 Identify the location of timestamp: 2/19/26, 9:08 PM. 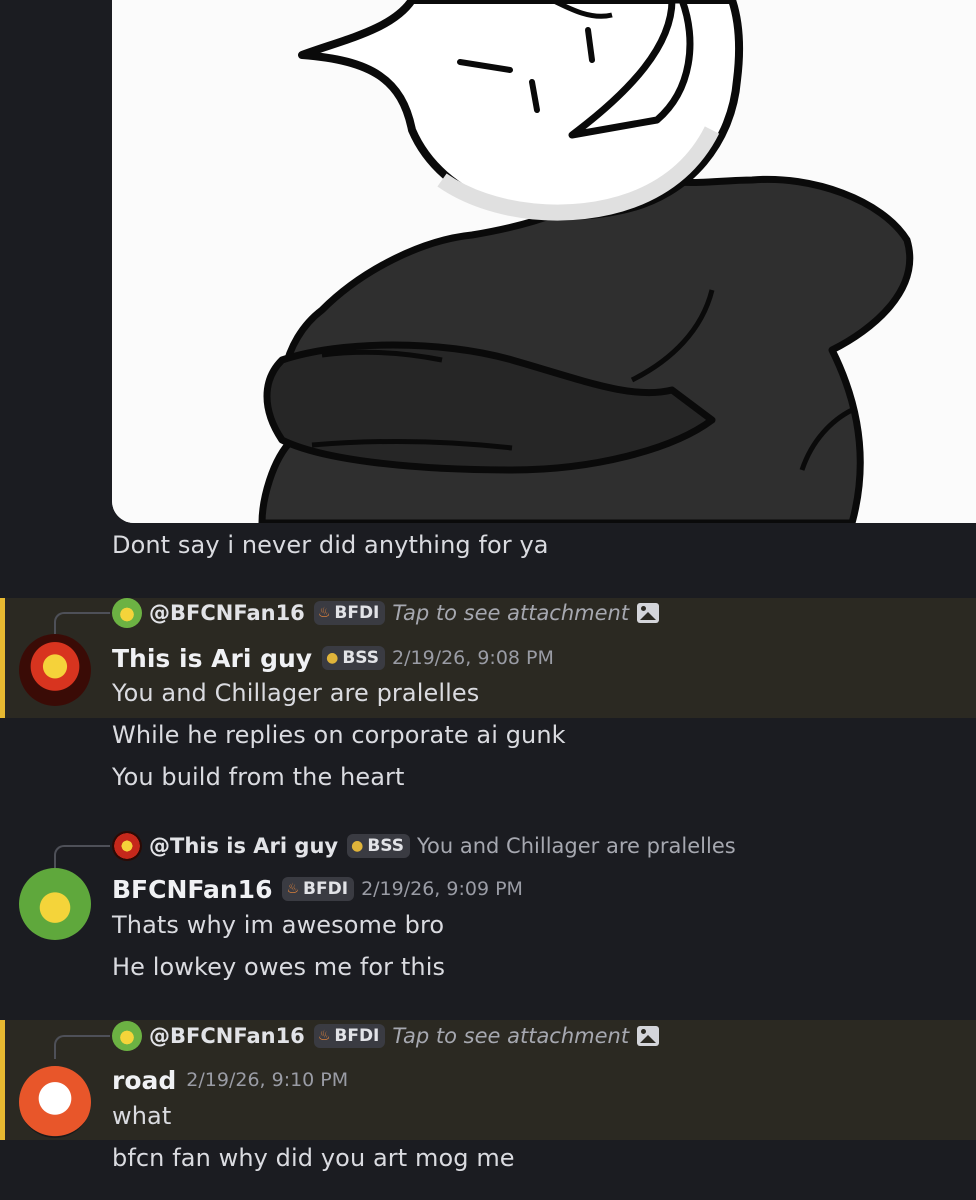
(473, 658).